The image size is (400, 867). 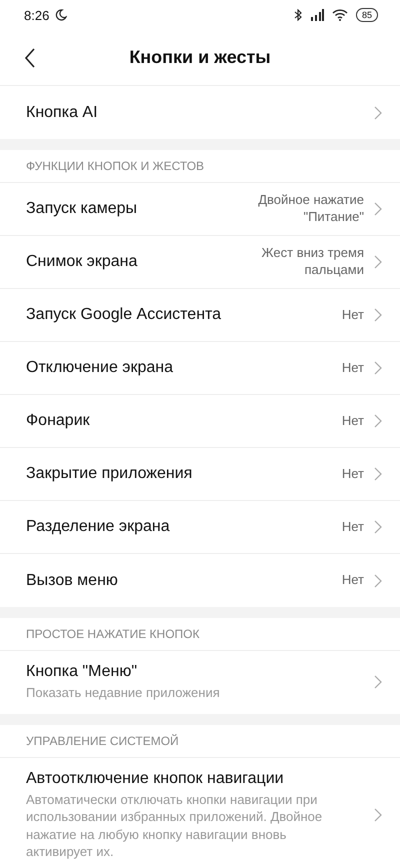 What do you see at coordinates (61, 15) in the screenshot?
I see `moon-icon` at bounding box center [61, 15].